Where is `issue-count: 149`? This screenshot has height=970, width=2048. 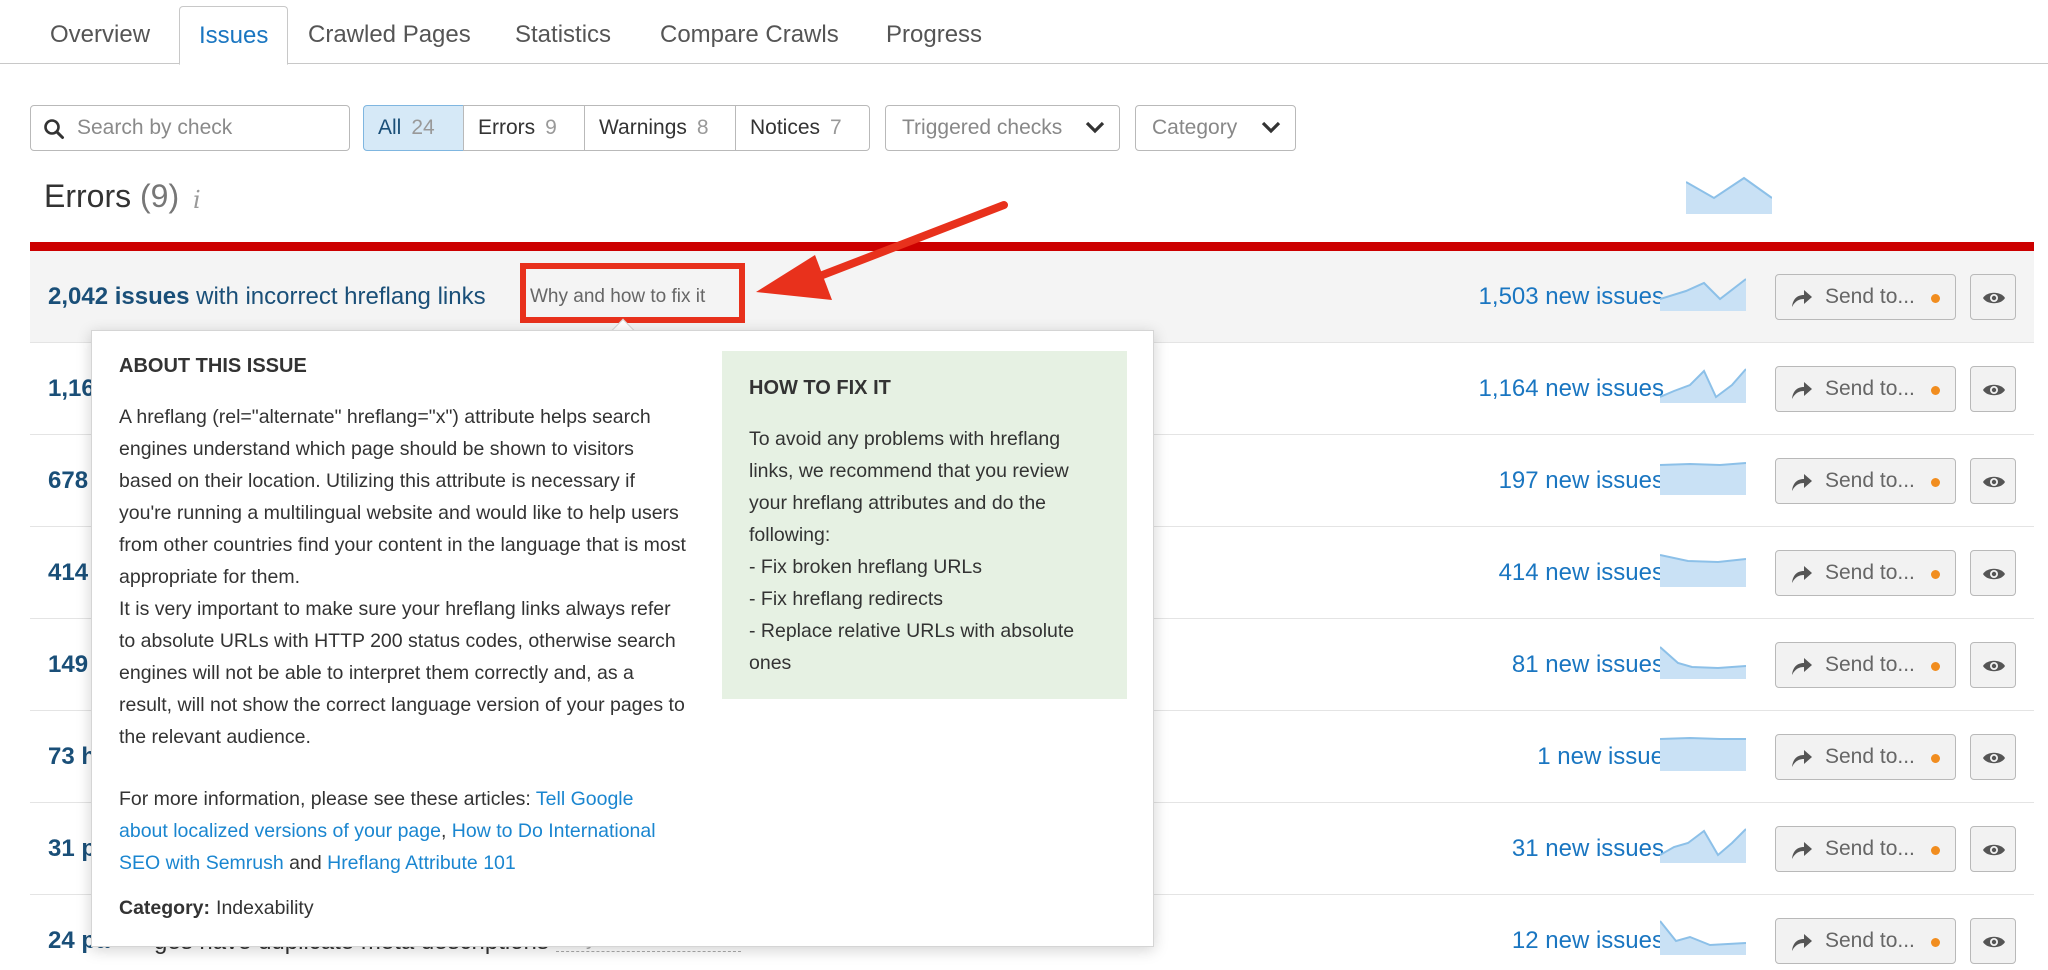
issue-count: 149 is located at coordinates (68, 664).